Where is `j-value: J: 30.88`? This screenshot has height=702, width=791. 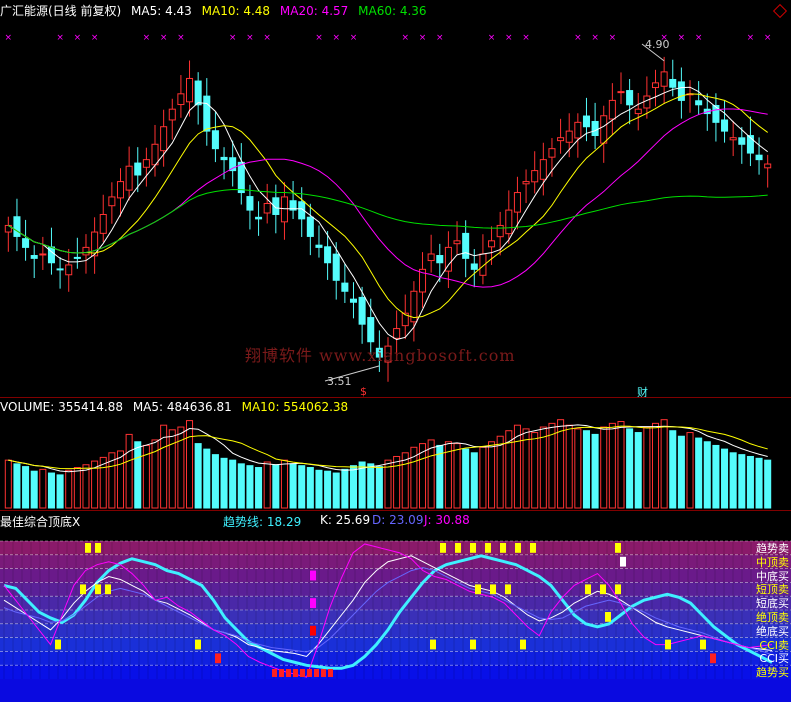
j-value: J: 30.88 is located at coordinates (447, 520).